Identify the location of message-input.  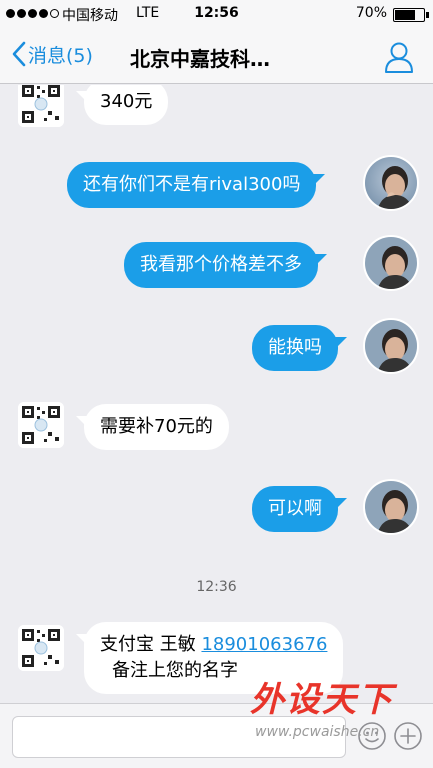
(179, 737).